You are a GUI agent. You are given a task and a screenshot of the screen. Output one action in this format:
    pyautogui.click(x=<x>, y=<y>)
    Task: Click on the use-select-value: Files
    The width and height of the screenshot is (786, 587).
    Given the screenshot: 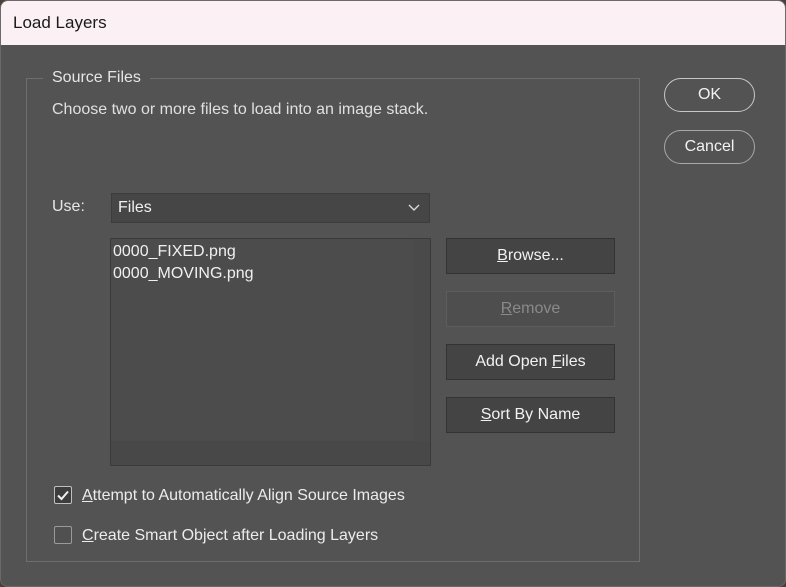 What is the action you would take?
    pyautogui.click(x=135, y=207)
    